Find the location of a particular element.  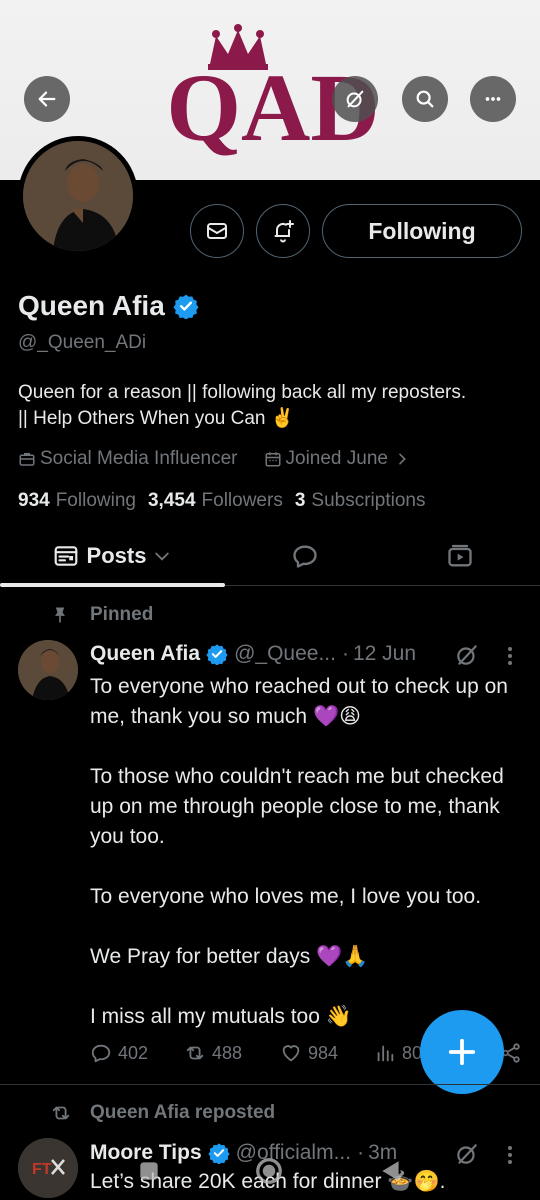

followers-count-link: 3,454 Followers is located at coordinates (215, 501).